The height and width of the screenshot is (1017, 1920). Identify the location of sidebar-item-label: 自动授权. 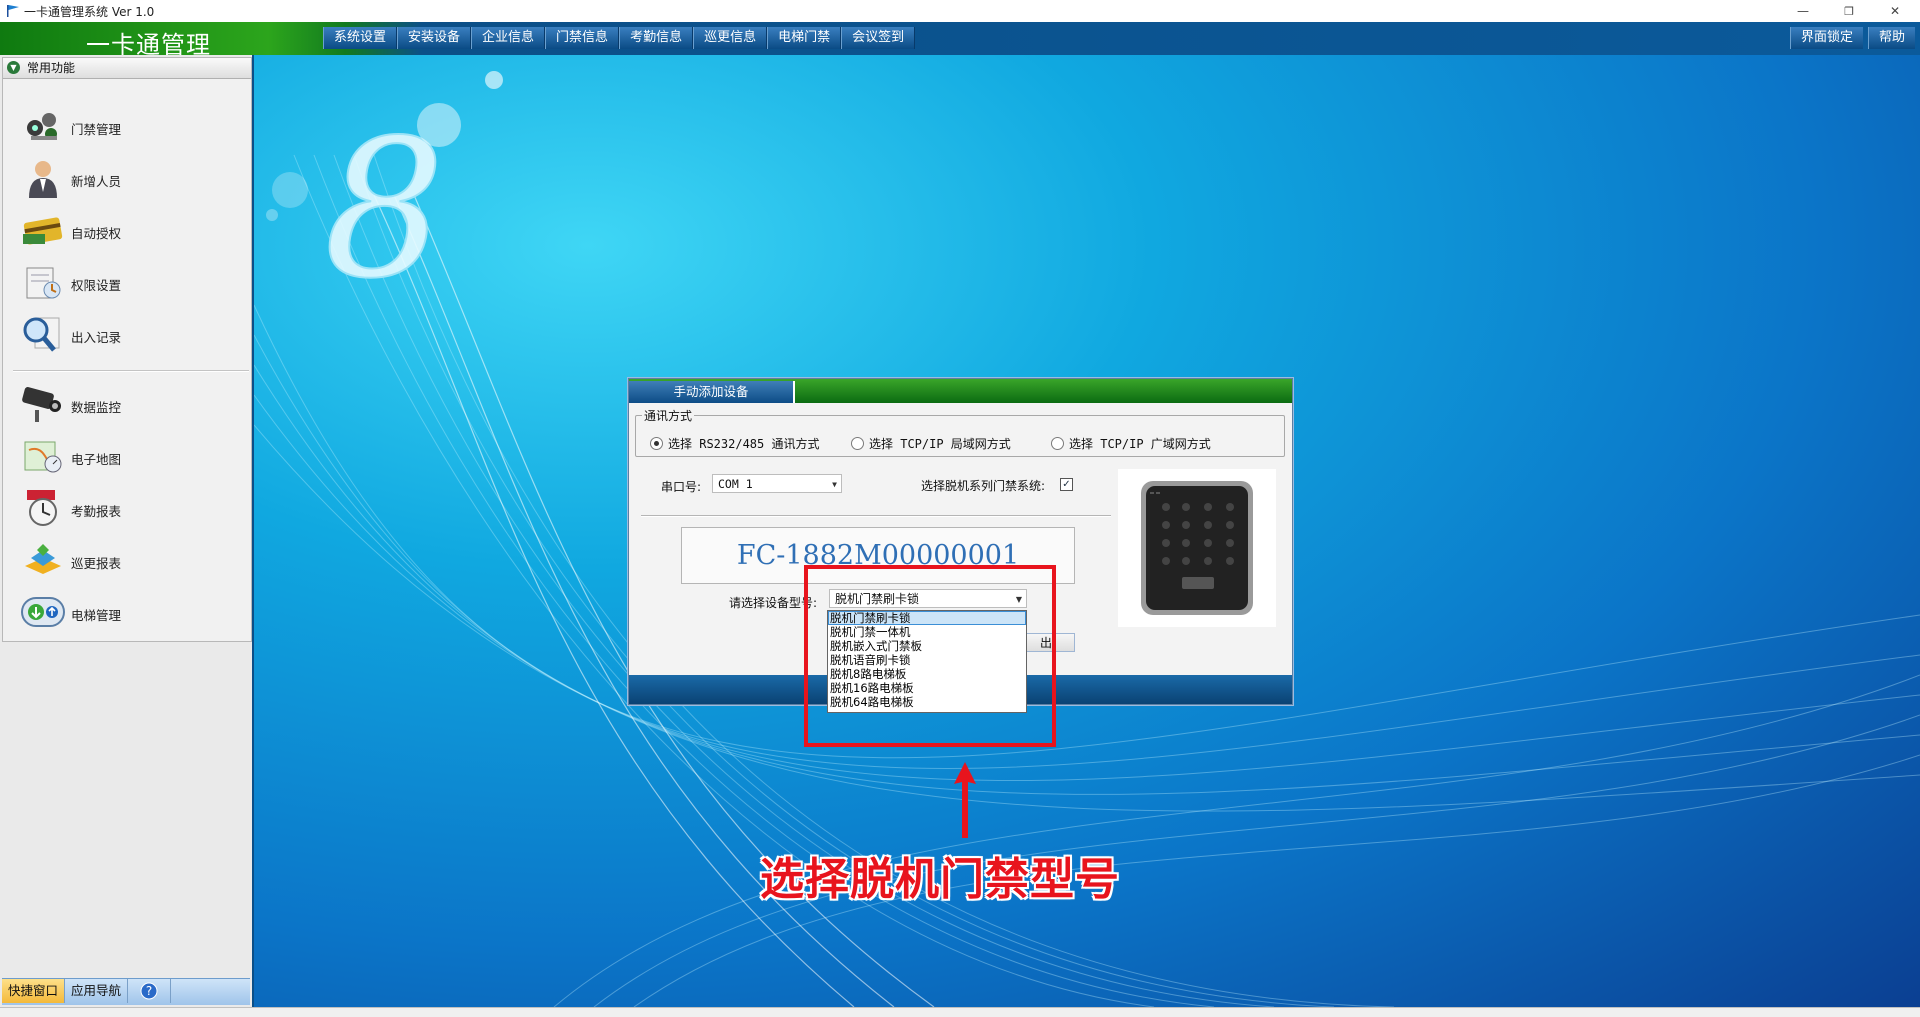
(96, 233).